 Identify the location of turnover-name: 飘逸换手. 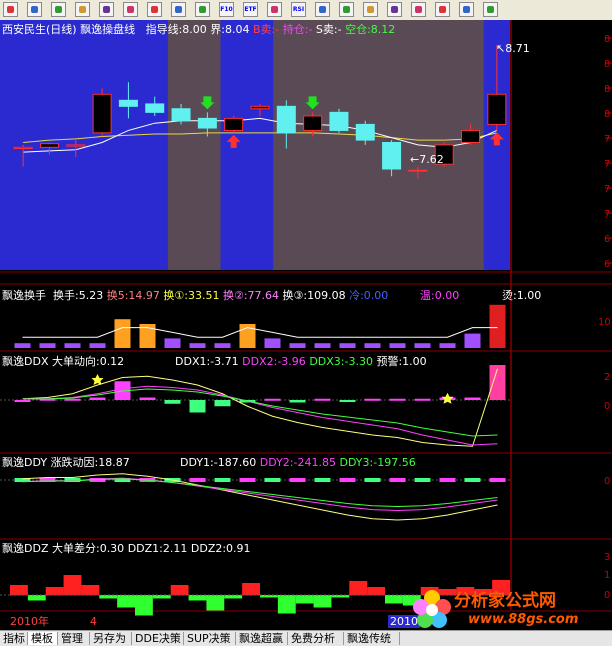
(24, 295).